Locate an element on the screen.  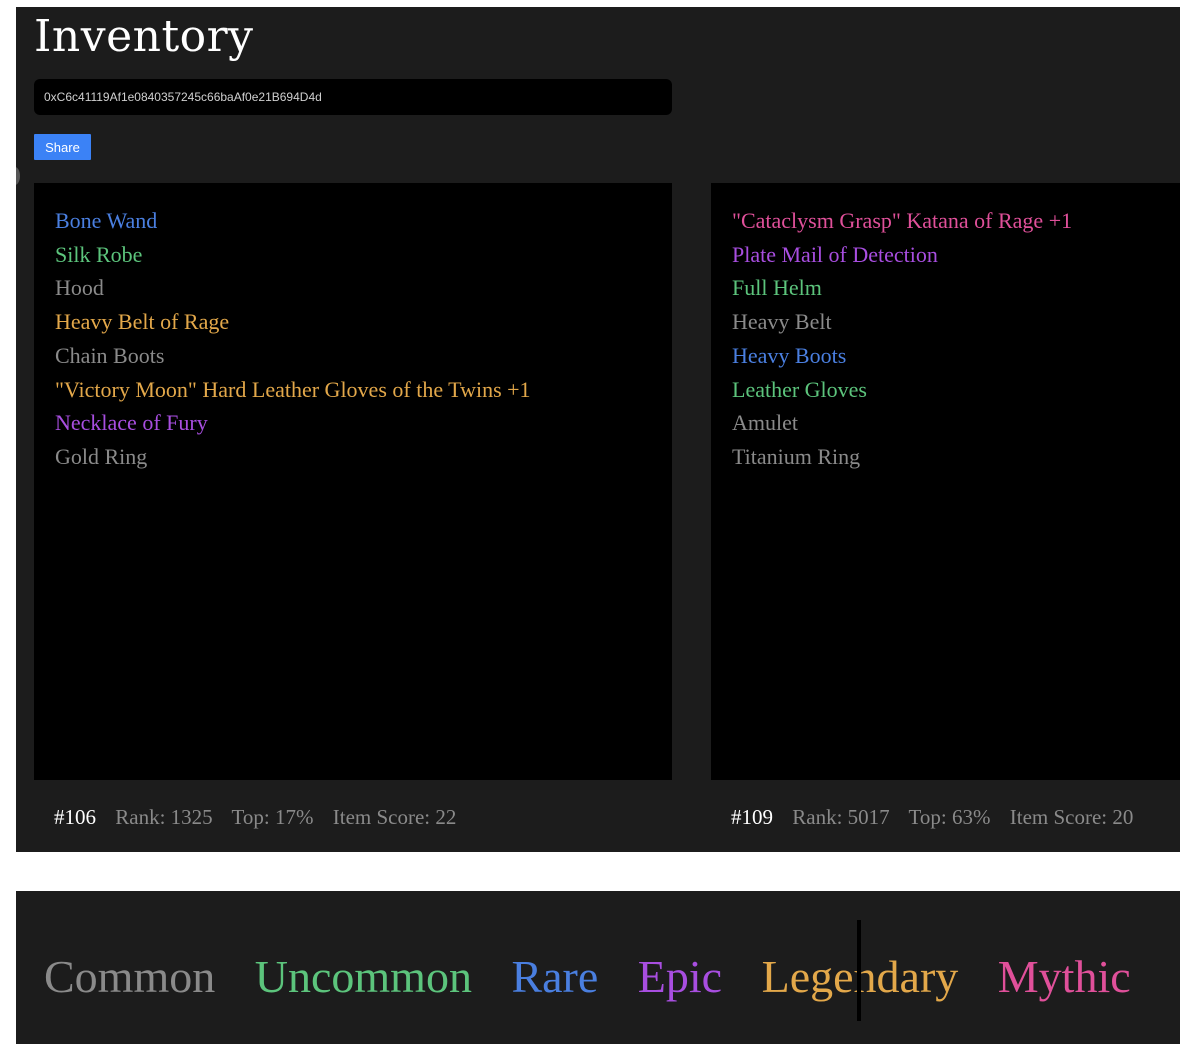
item: Titanium Ring is located at coordinates (796, 456).